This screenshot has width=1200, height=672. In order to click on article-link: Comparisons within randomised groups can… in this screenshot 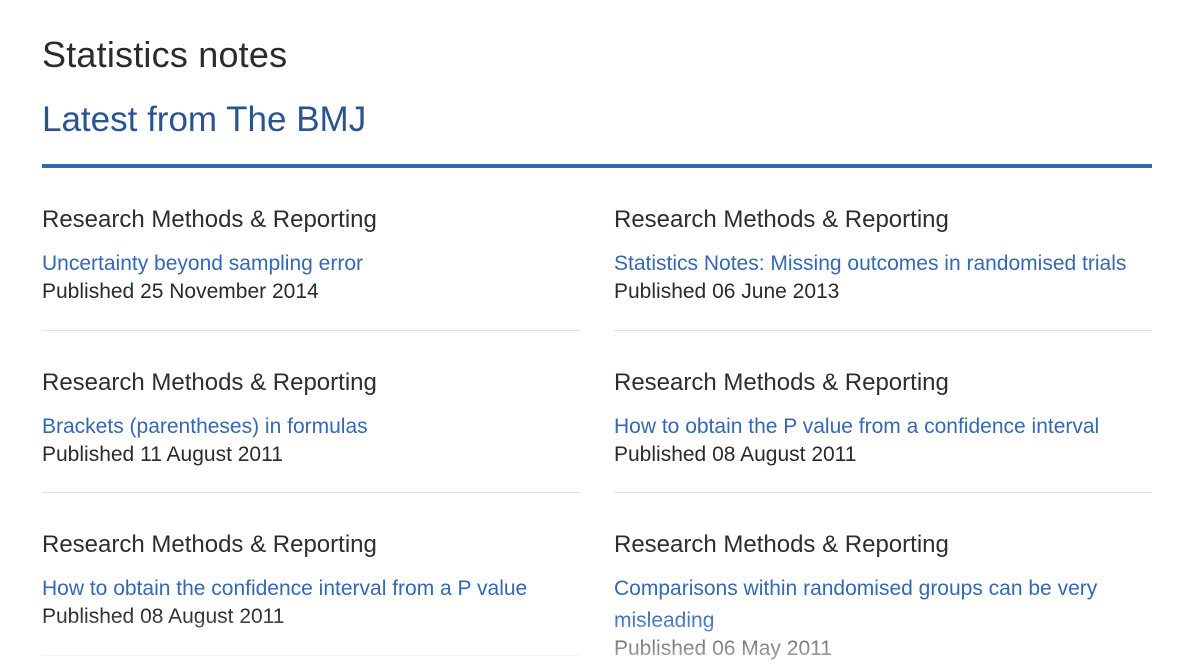, I will do `click(874, 605)`.